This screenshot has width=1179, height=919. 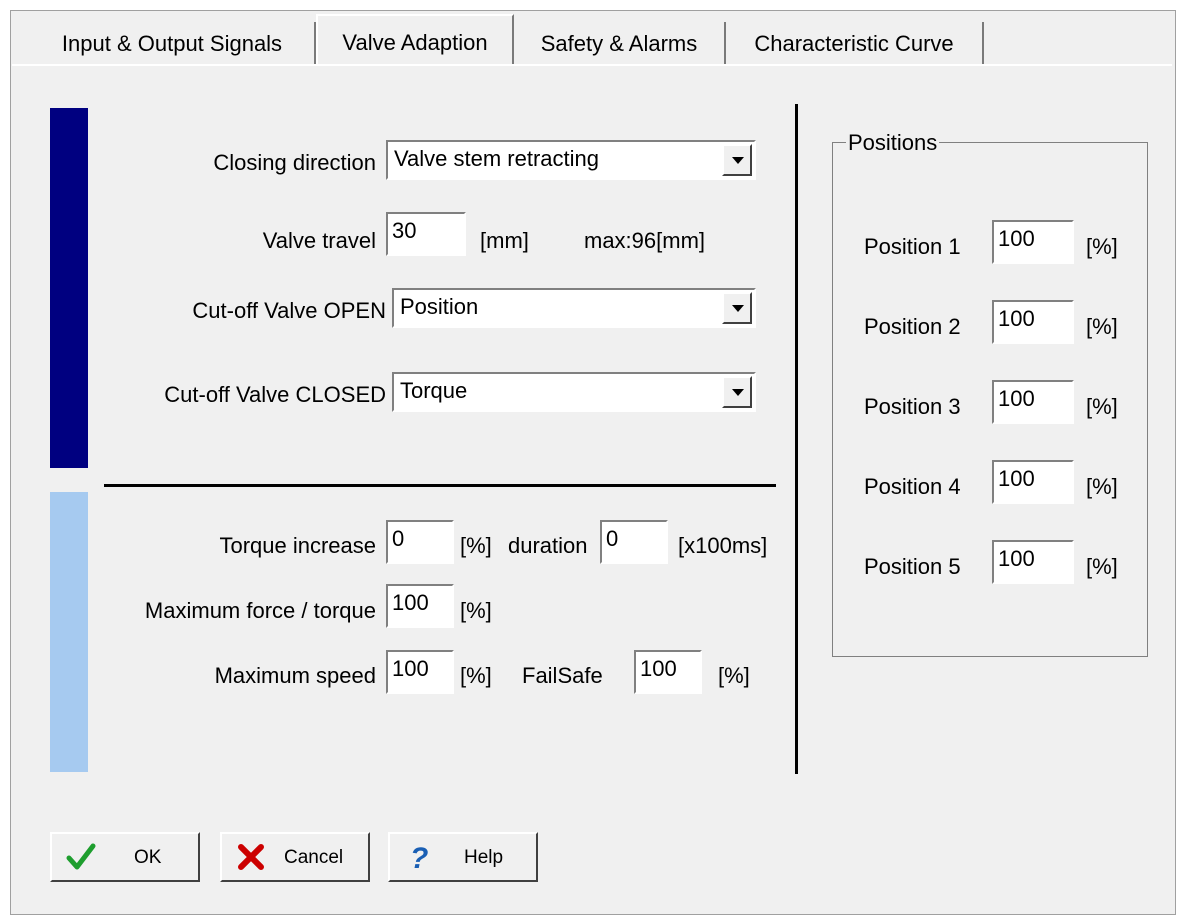 I want to click on duration-unit: [x100ms], so click(x=723, y=545).